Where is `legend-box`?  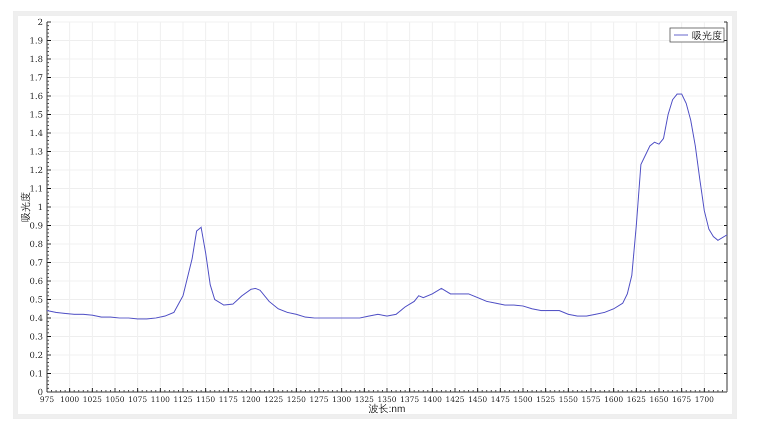 legend-box is located at coordinates (697, 35).